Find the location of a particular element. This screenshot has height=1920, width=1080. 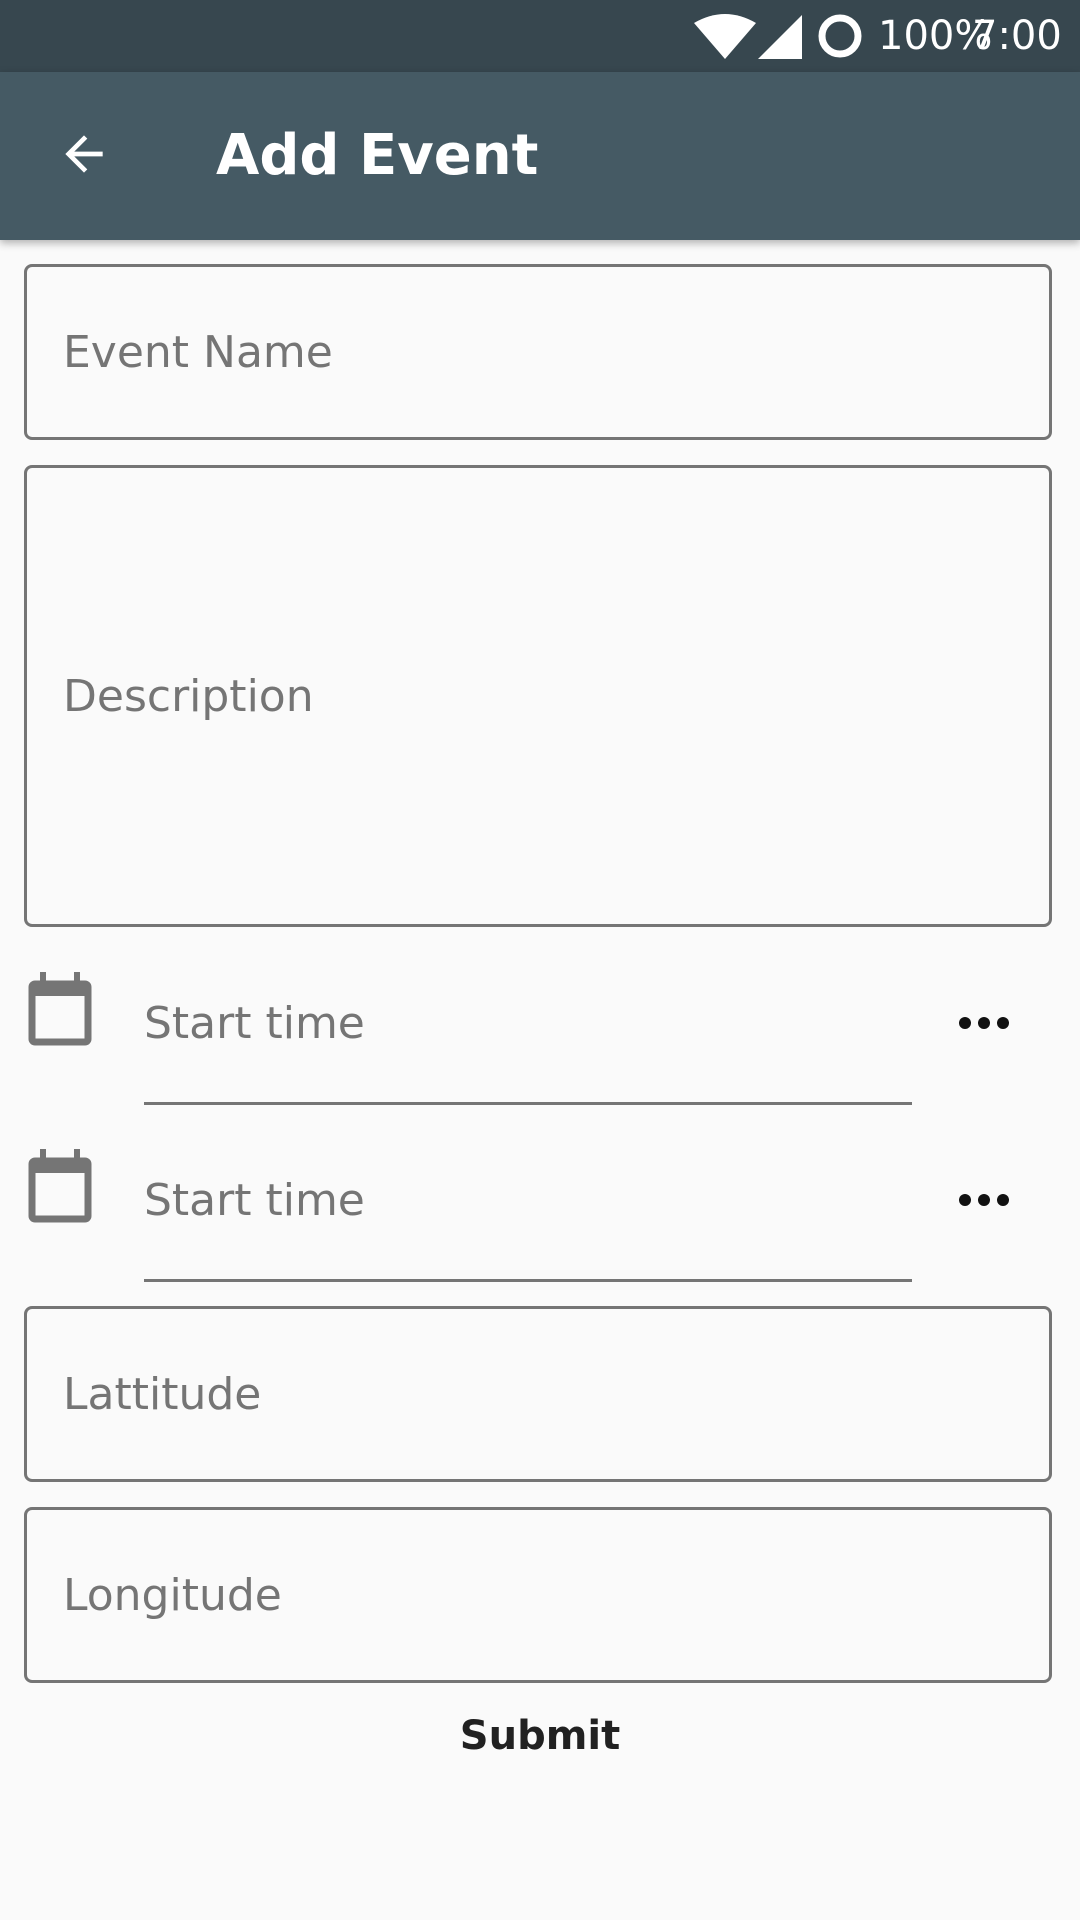

start-time-row-2: Start time is located at coordinates (540, 1224).